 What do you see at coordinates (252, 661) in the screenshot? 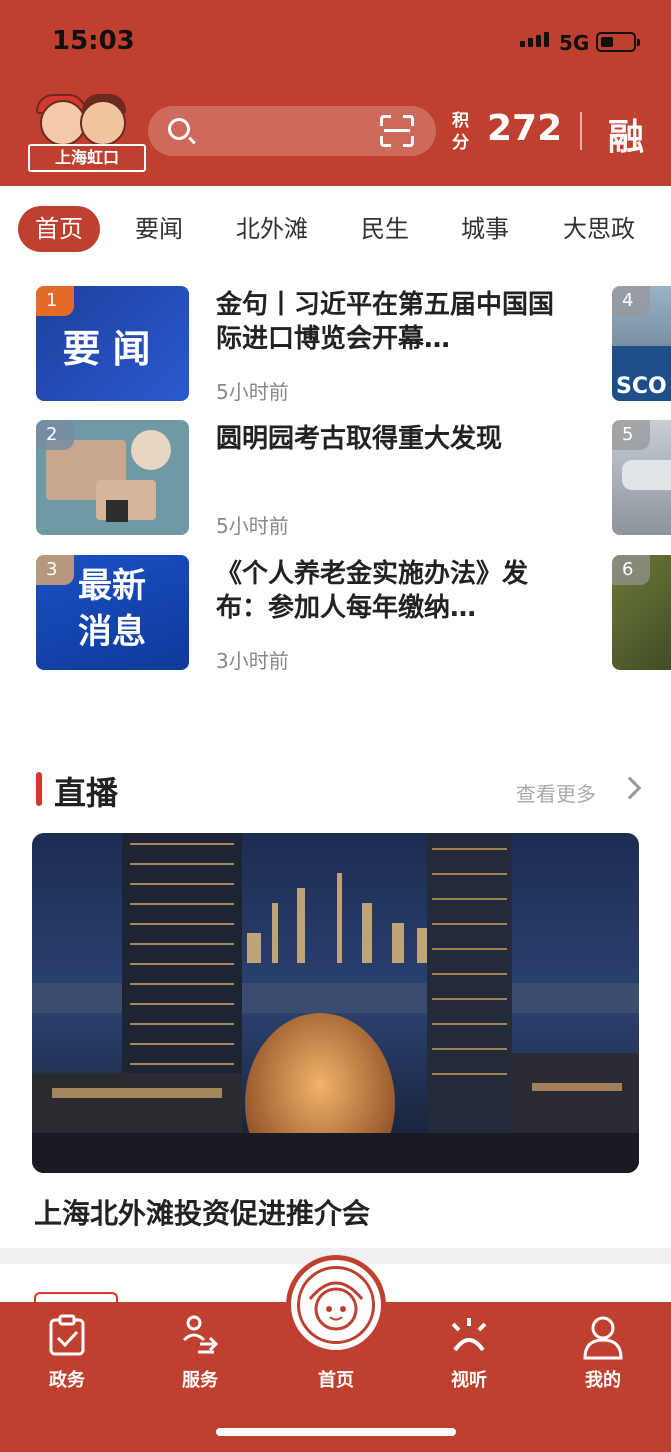
I see `news-time: 3小时前` at bounding box center [252, 661].